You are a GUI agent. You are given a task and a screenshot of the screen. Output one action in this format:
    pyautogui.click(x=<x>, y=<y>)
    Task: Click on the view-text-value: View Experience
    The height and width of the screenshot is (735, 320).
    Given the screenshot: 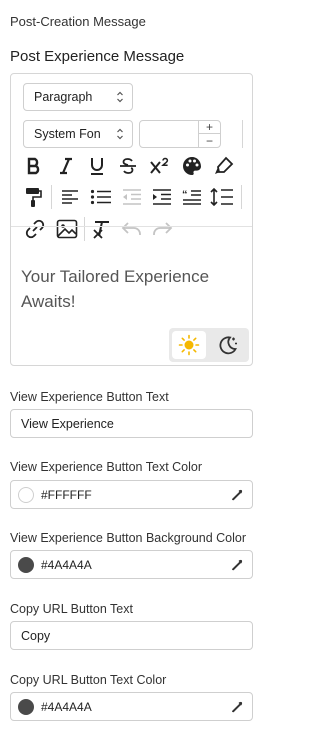 What is the action you would take?
    pyautogui.click(x=67, y=423)
    